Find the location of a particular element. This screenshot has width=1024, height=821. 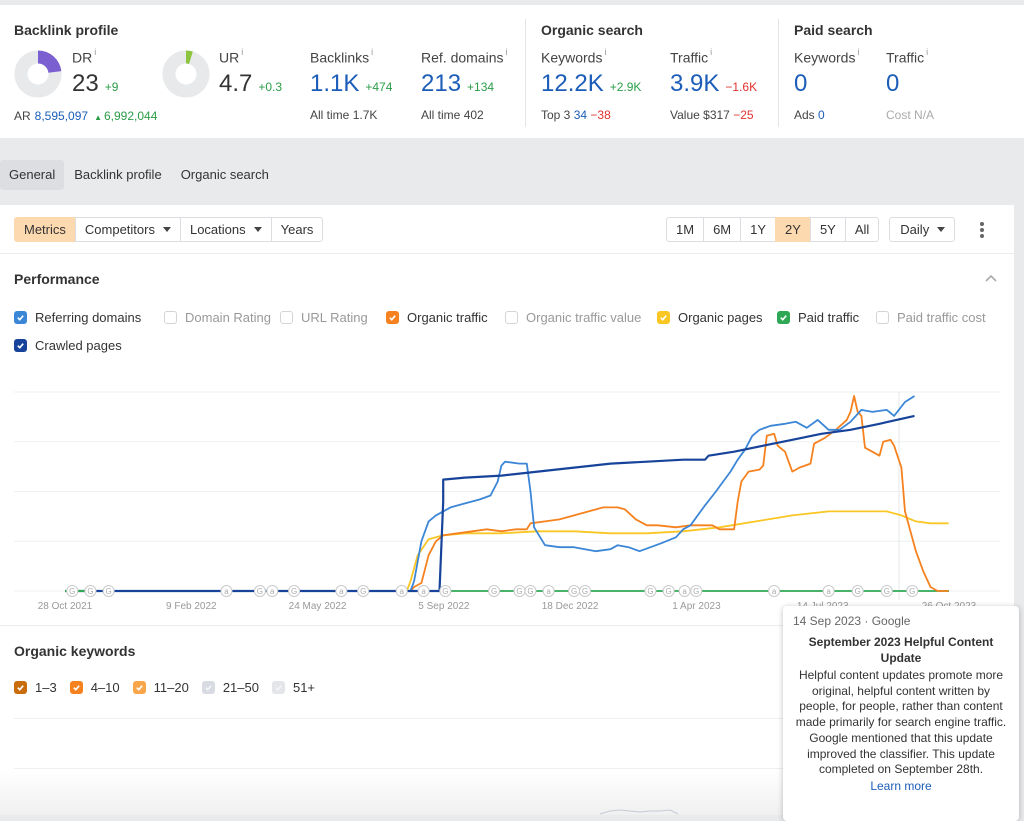

ref-domains-value: 213 is located at coordinates (441, 83).